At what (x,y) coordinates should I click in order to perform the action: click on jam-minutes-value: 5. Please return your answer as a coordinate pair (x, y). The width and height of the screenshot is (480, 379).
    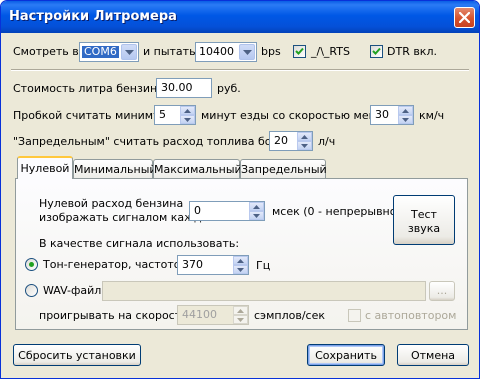
    Looking at the image, I should click on (162, 114).